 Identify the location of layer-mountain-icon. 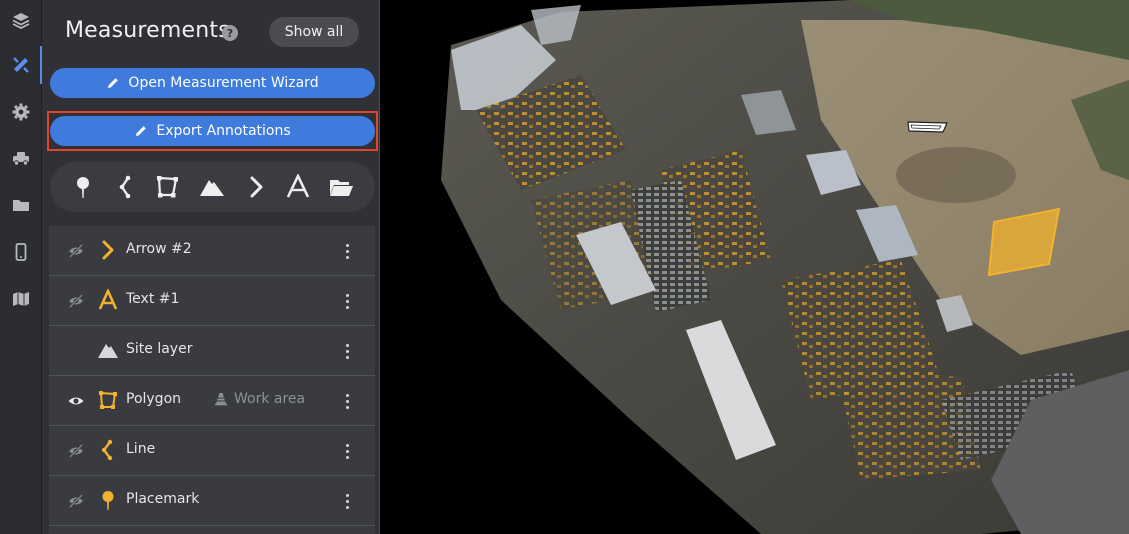
(108, 351).